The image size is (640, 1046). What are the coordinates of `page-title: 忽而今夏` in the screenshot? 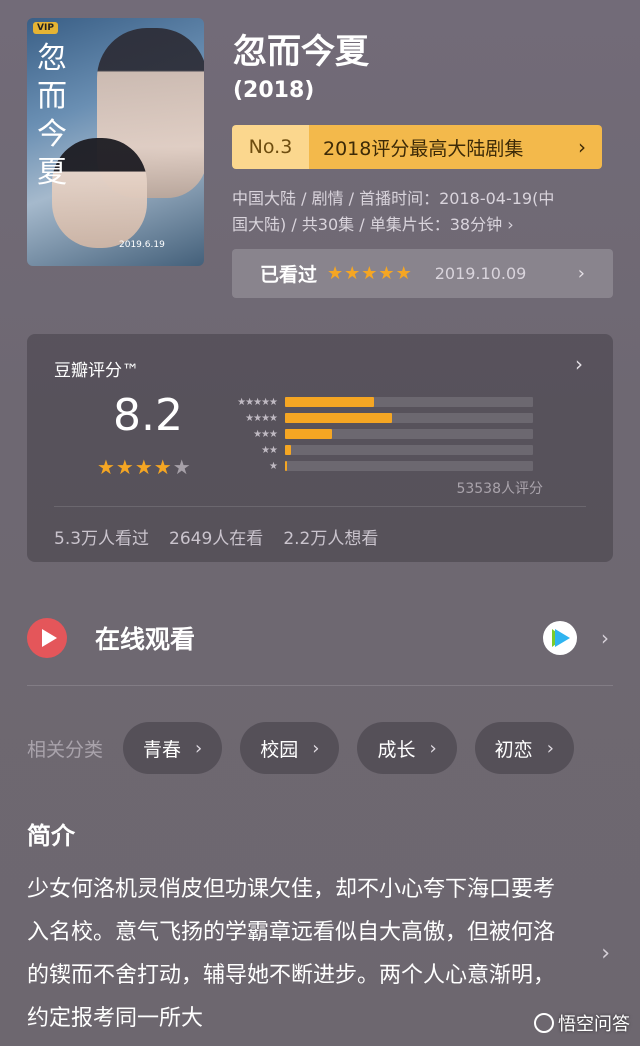 It's located at (301, 52).